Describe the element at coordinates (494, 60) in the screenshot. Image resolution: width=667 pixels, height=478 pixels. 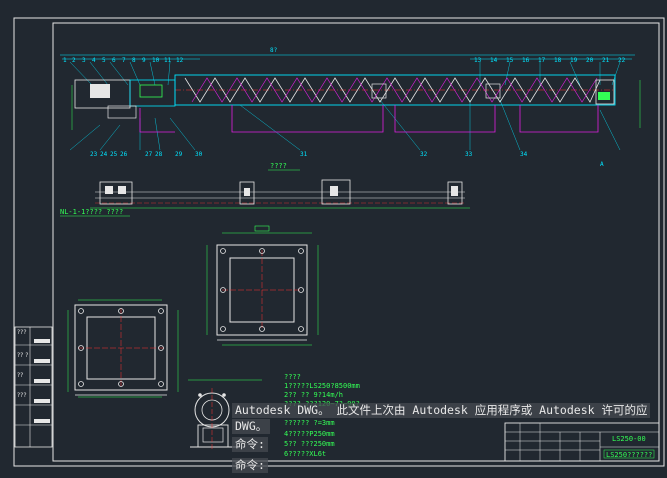
I see `svg-text: 14` at that location.